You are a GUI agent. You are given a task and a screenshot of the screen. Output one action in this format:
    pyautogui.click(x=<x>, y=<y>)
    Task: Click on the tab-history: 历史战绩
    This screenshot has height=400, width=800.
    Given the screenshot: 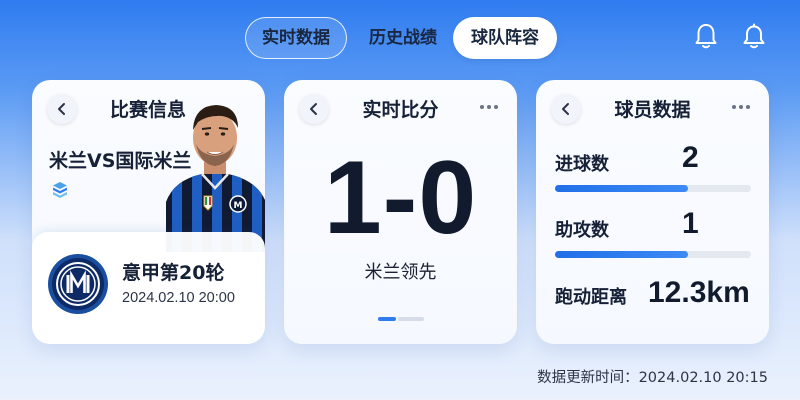 What is the action you would take?
    pyautogui.click(x=403, y=38)
    